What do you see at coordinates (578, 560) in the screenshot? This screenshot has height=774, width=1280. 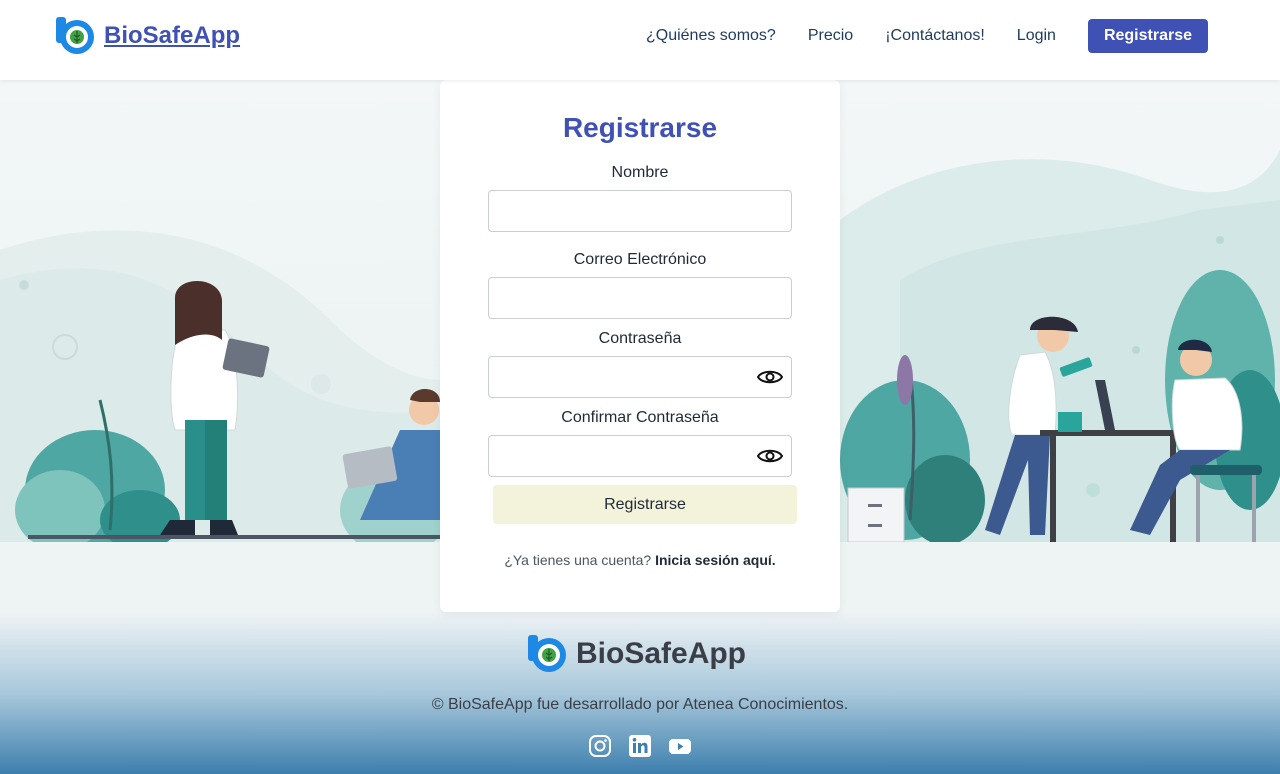 I see `have-account-text: ¿Ya tienes una cuenta?` at bounding box center [578, 560].